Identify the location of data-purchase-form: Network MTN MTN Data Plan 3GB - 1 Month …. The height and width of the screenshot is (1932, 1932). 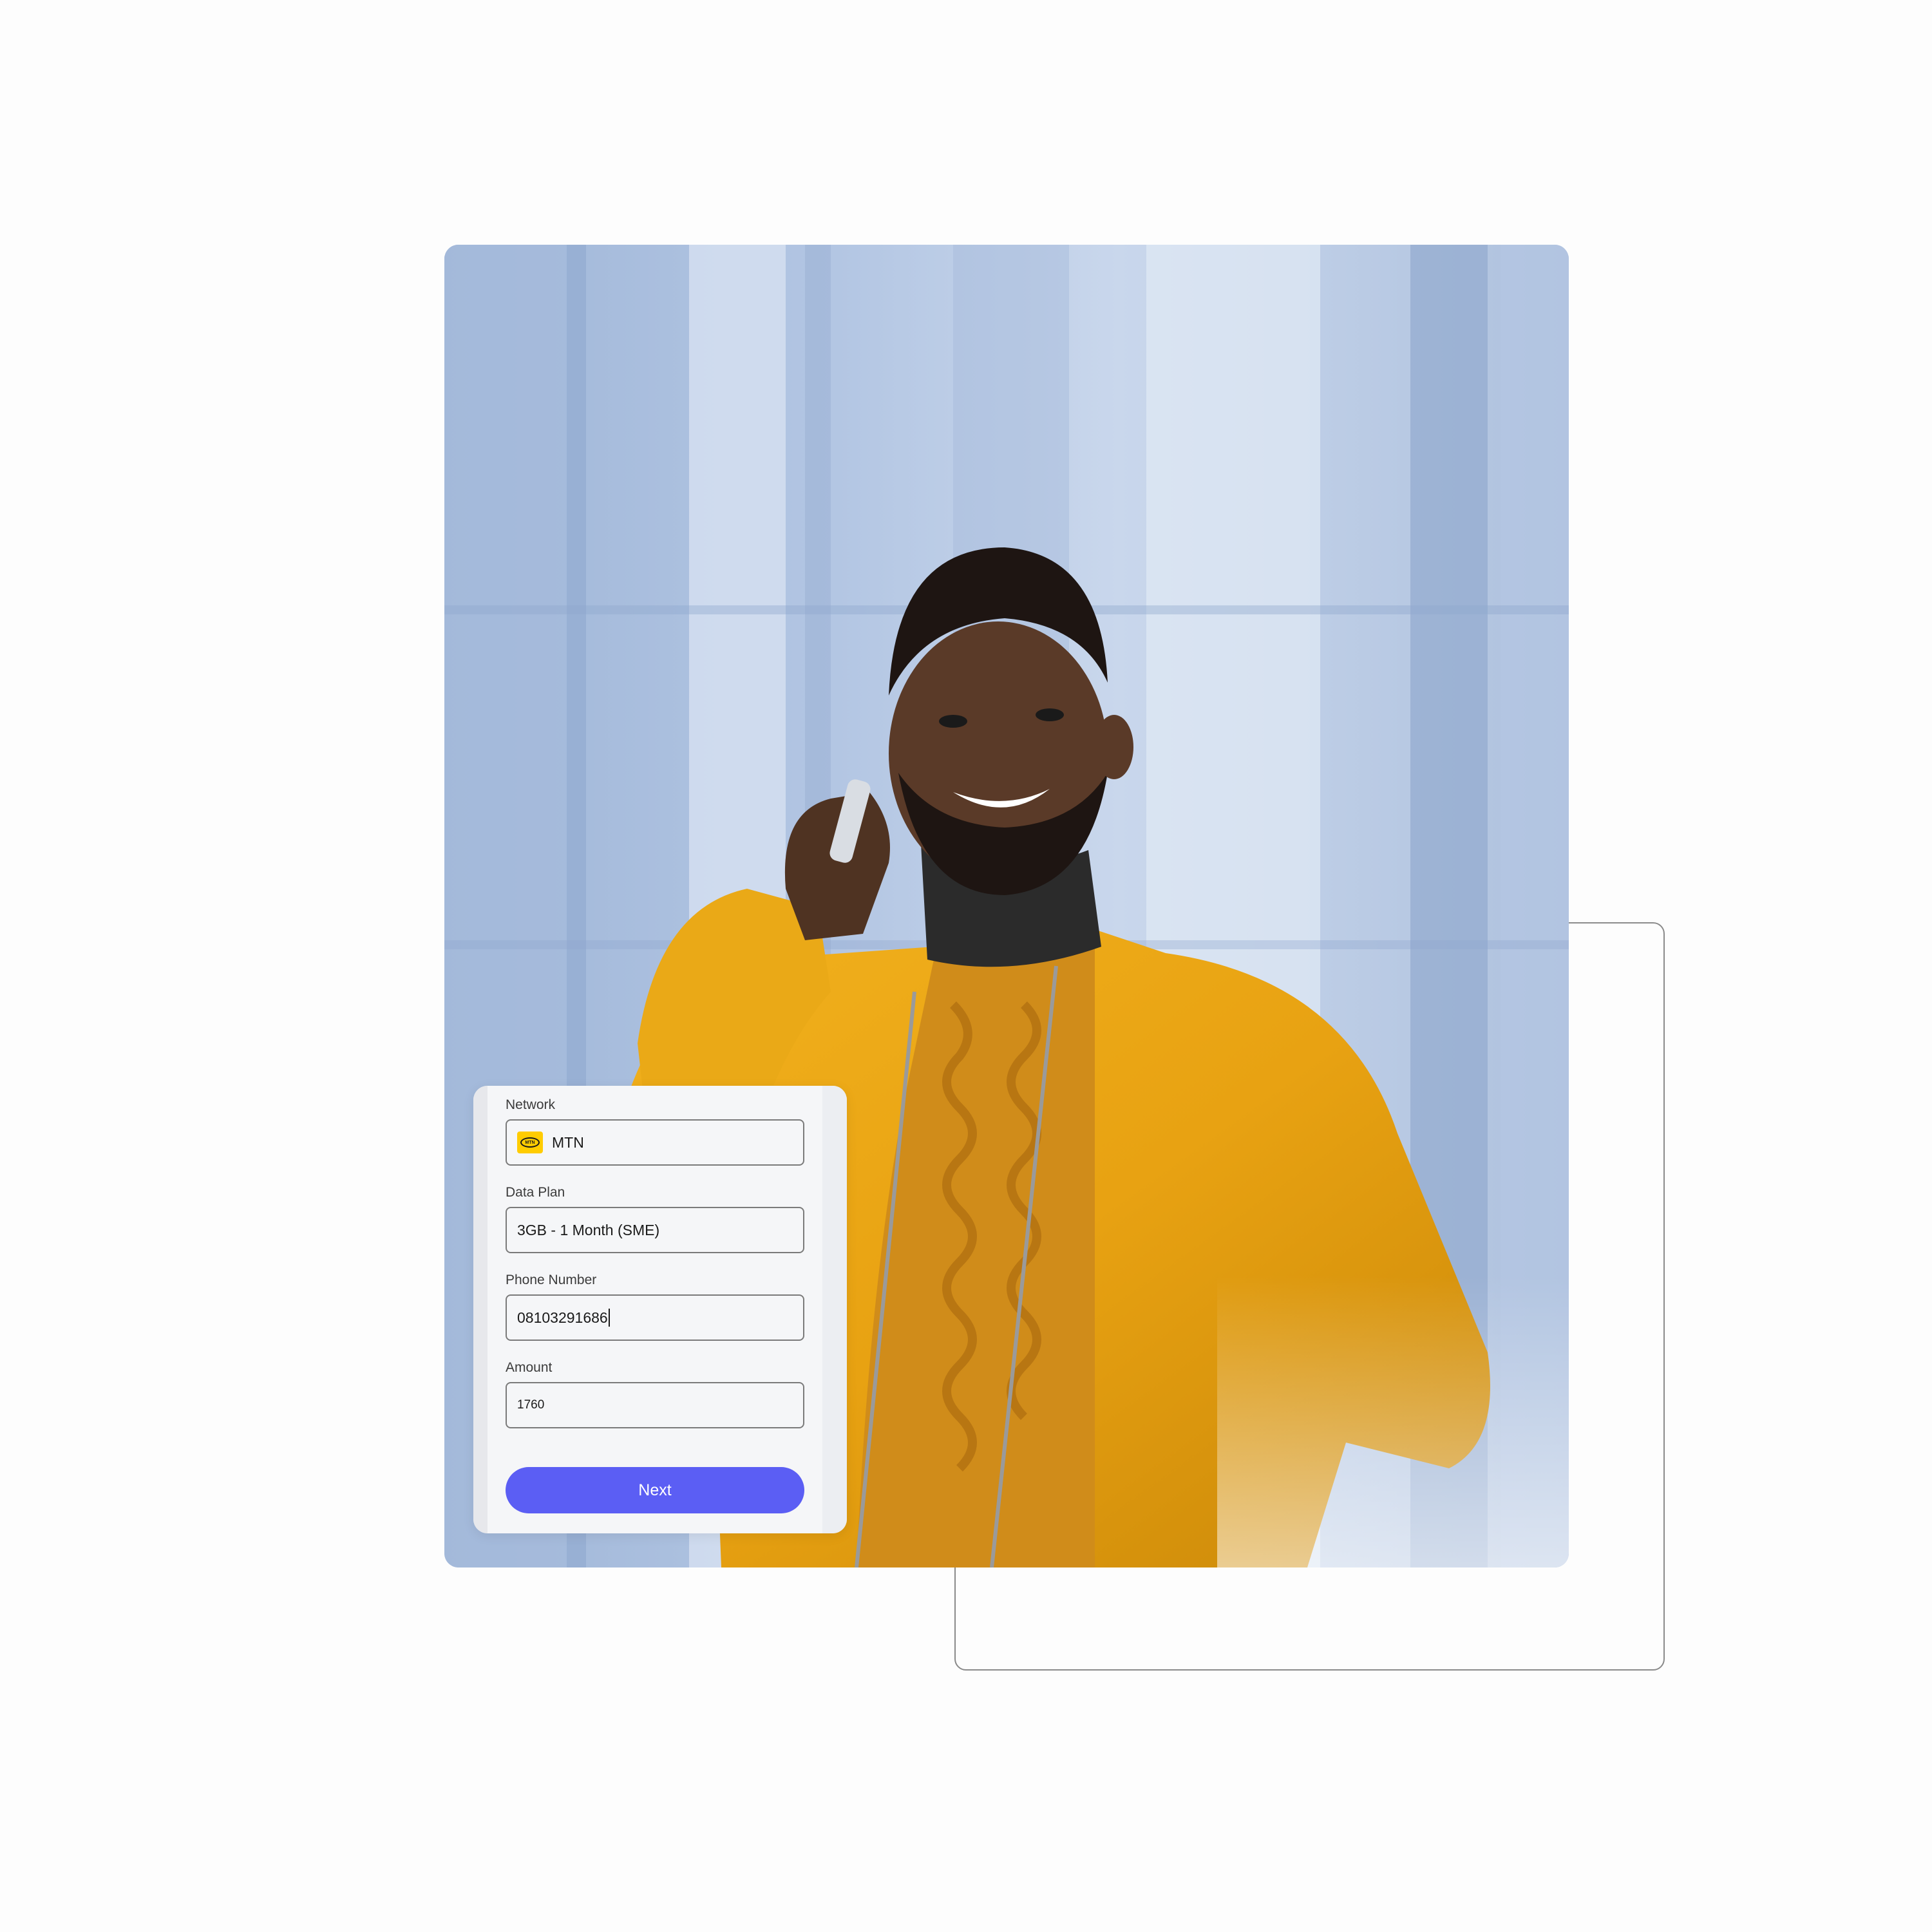
(660, 1309).